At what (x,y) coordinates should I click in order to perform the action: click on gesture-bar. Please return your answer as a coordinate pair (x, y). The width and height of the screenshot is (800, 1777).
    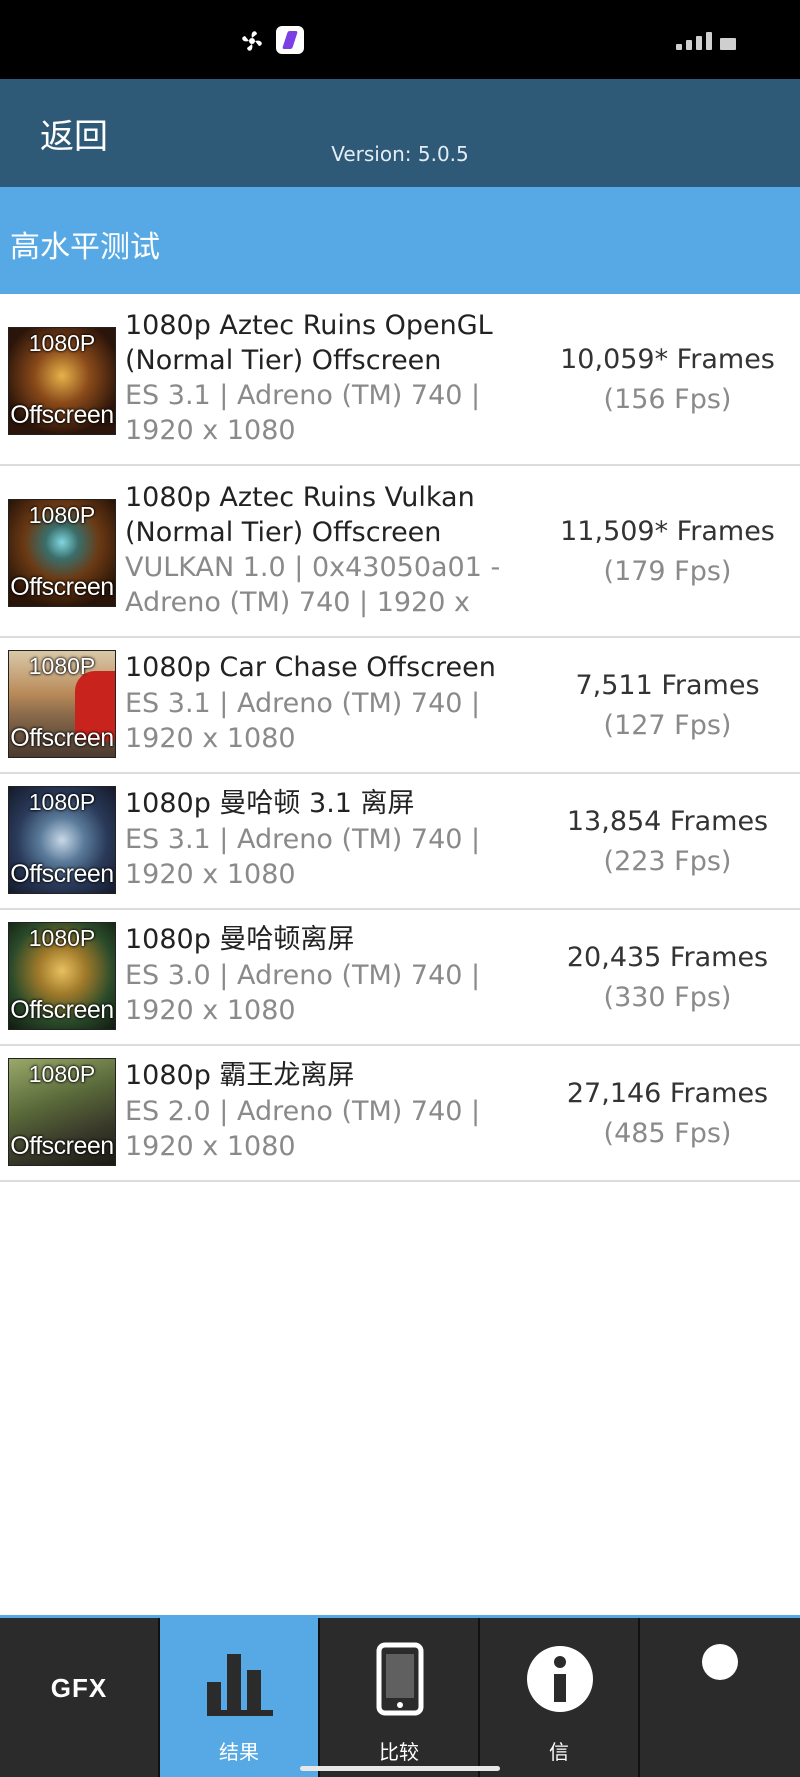
    Looking at the image, I should click on (400, 1768).